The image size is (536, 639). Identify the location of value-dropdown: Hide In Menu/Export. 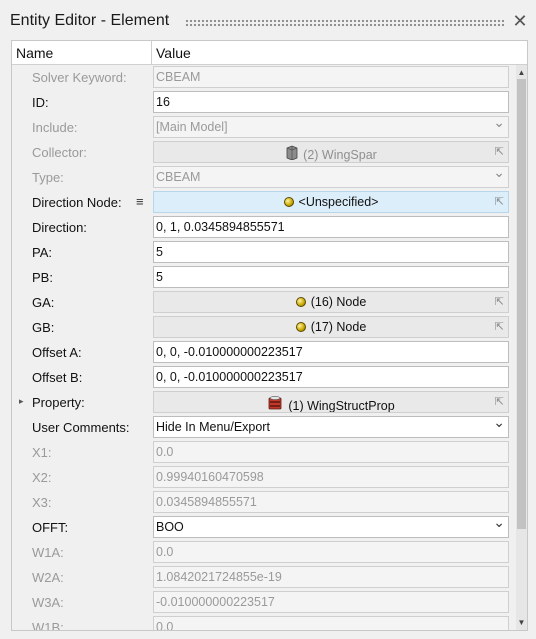
(331, 427).